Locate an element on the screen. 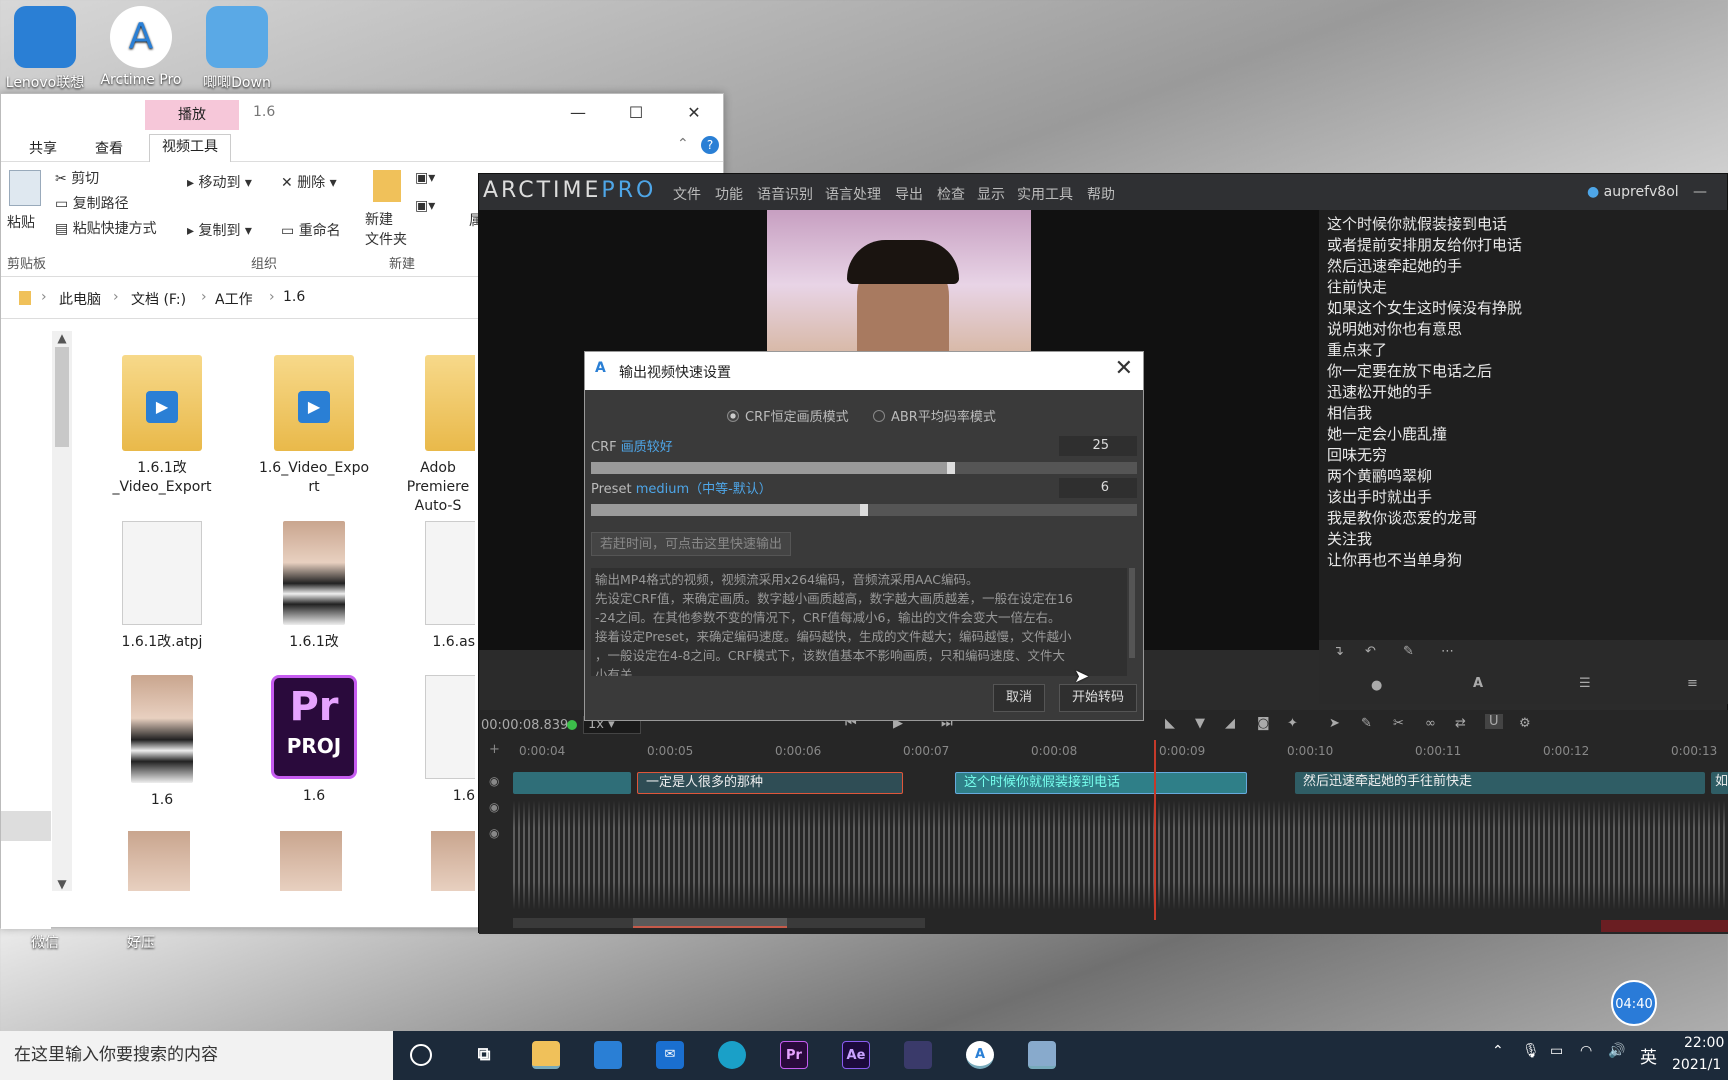 This screenshot has height=1080, width=1728. minimize-icon: — is located at coordinates (1700, 192).